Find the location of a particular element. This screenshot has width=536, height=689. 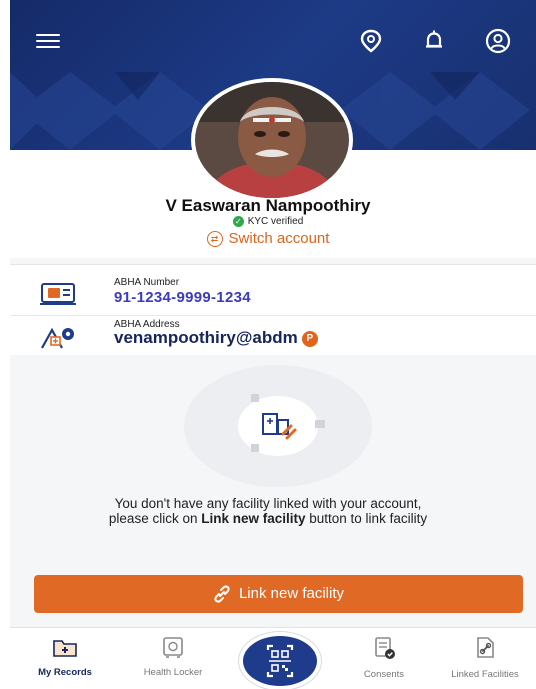

abha-address-value-wrap: venampoothiry@abdm P is located at coordinates (216, 338).